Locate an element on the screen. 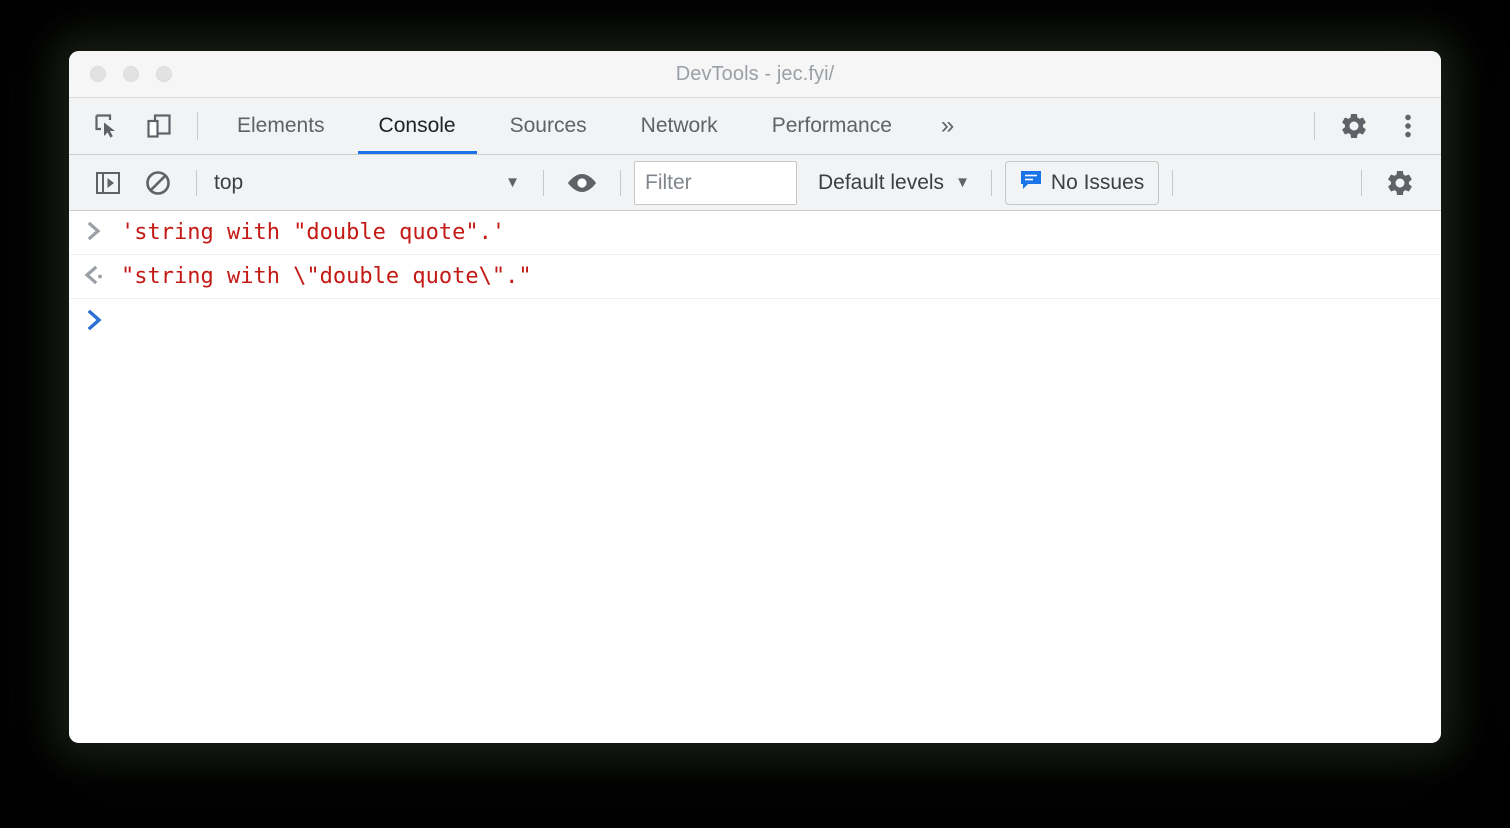  window-traffic-lights is located at coordinates (131, 74).